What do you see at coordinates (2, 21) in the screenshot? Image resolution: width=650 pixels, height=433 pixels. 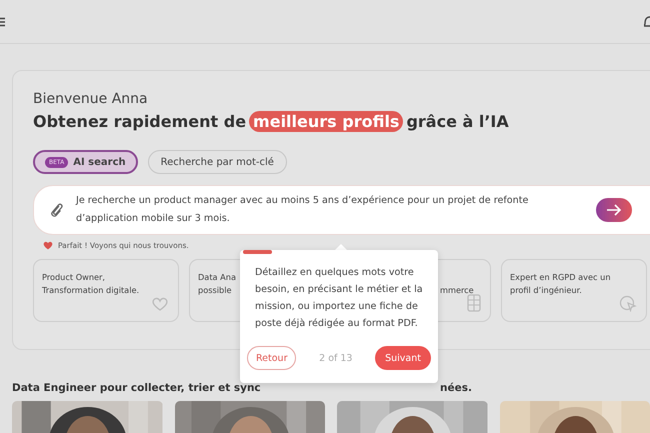 I see `menu-icon` at bounding box center [2, 21].